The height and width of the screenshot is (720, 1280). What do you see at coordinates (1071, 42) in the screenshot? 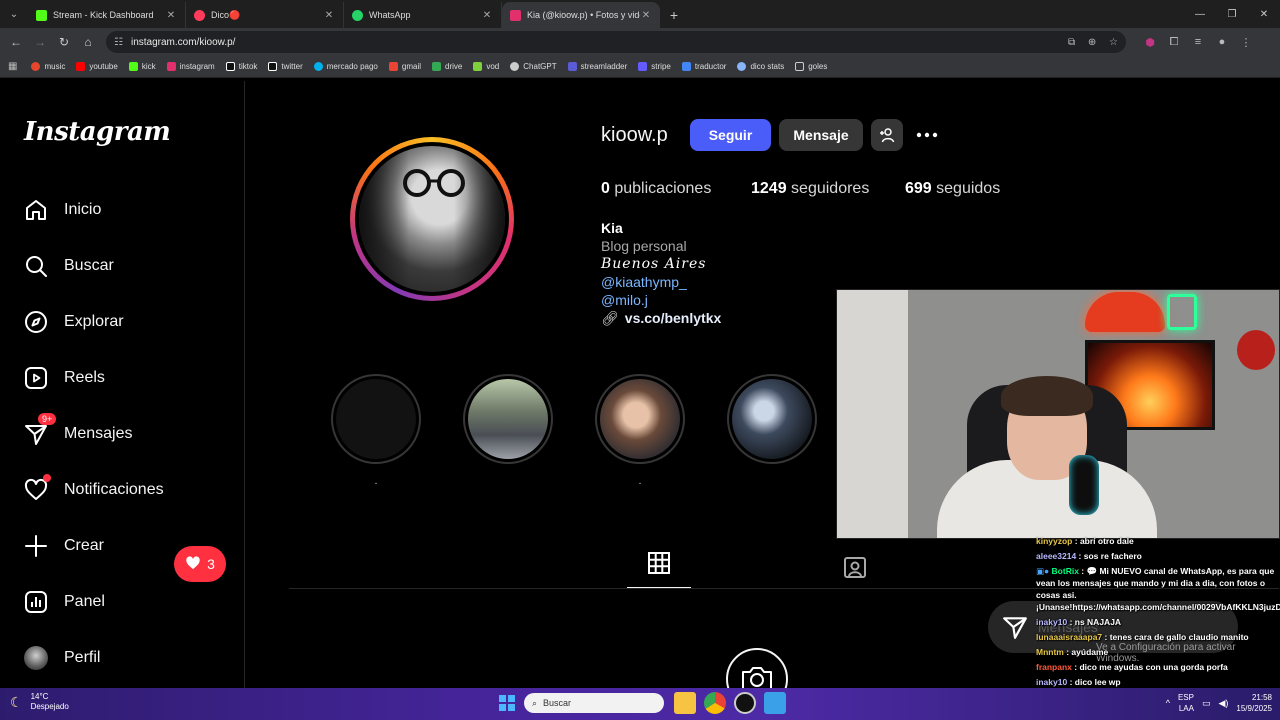
I see `install-app-icon: ⧉` at bounding box center [1071, 42].